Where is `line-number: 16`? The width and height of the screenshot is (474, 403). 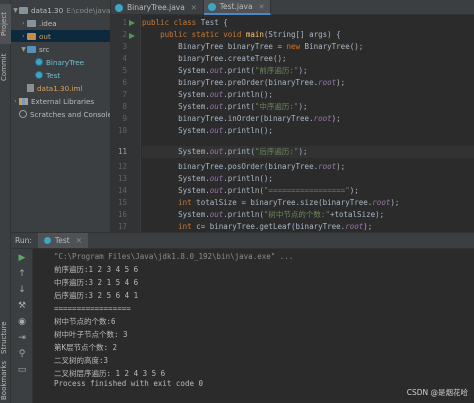
line-number: 16 is located at coordinates (122, 214).